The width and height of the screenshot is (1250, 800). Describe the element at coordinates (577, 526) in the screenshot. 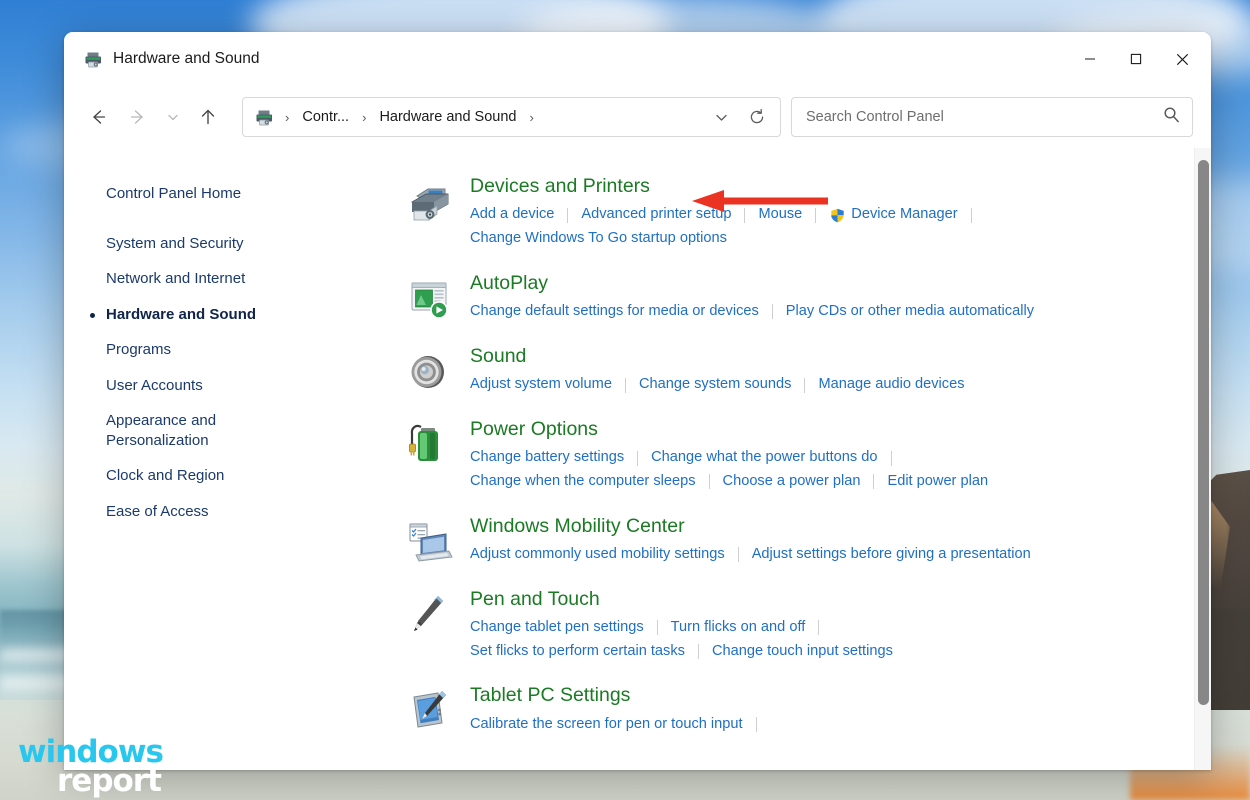

I see `category-title-windows-mobility-center: Windows Mobility Center` at that location.